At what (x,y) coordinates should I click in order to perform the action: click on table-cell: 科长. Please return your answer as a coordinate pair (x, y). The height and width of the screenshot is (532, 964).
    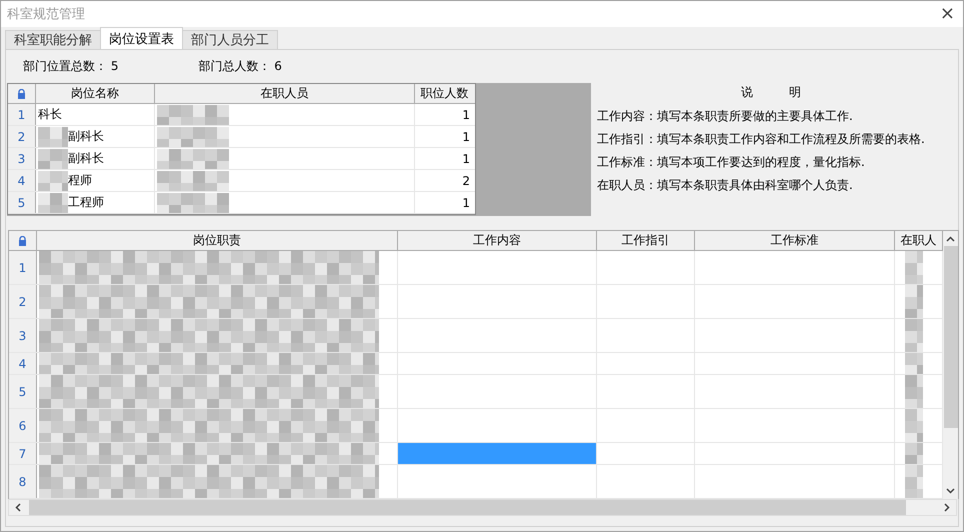
    Looking at the image, I should click on (50, 114).